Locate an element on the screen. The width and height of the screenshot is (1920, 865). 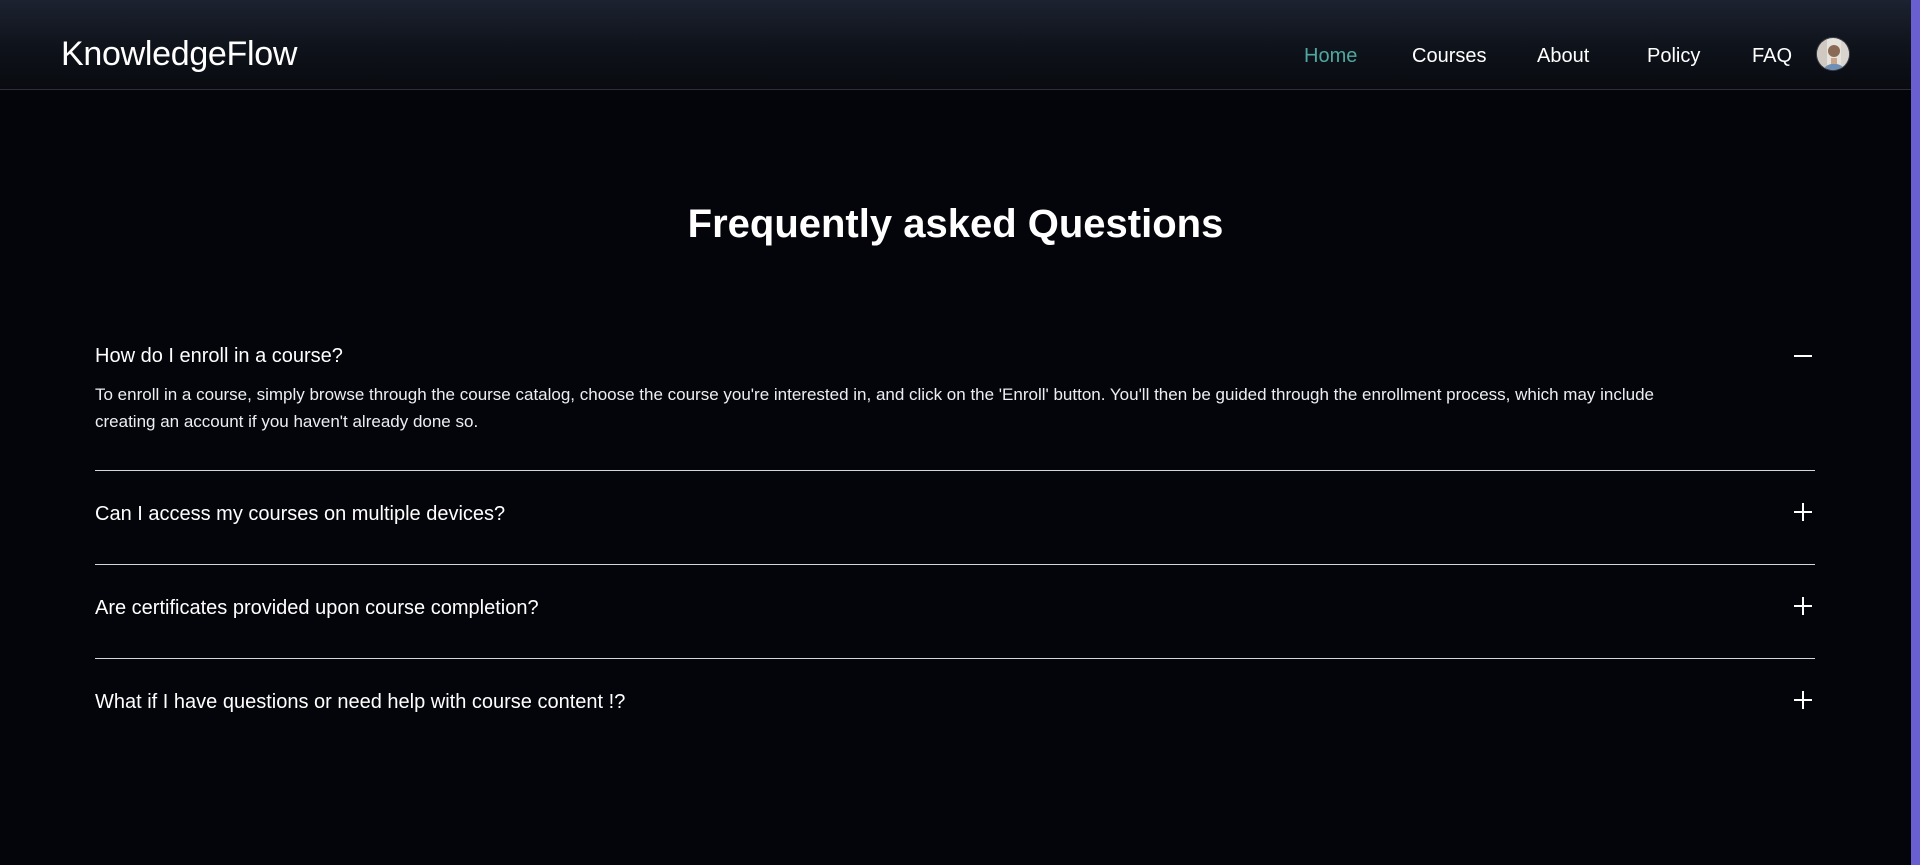
nav-about-link: About is located at coordinates (1563, 56).